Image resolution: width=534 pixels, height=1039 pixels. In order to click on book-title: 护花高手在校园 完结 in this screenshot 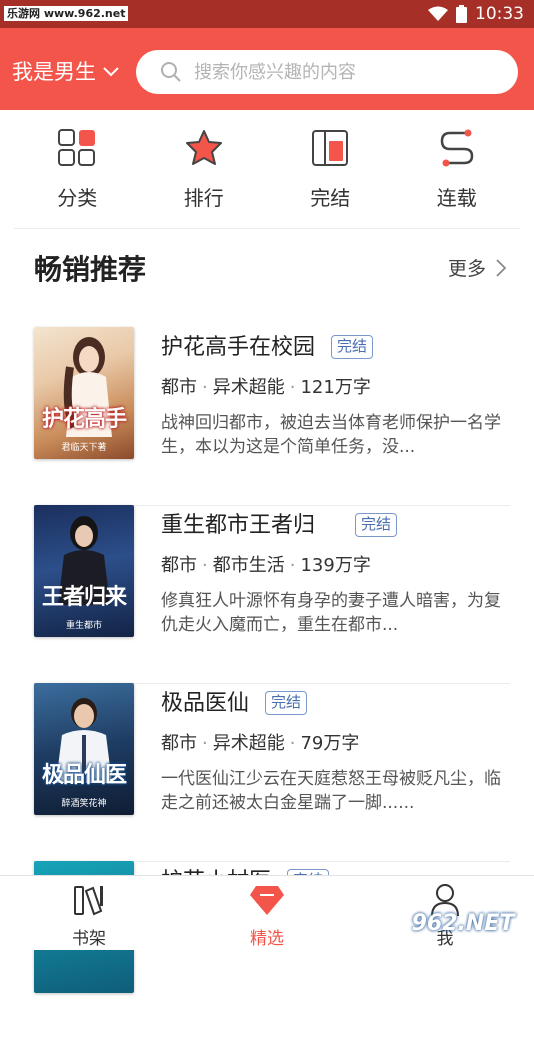, I will do `click(267, 345)`.